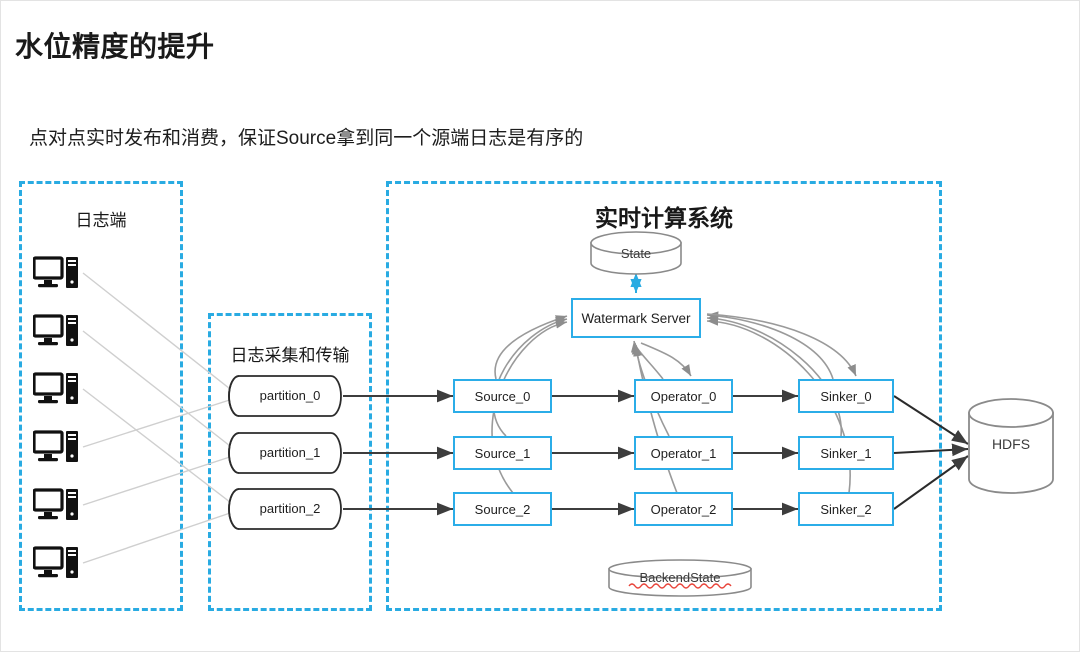 This screenshot has width=1080, height=652. I want to click on operator-2-box: Operator_2, so click(683, 509).